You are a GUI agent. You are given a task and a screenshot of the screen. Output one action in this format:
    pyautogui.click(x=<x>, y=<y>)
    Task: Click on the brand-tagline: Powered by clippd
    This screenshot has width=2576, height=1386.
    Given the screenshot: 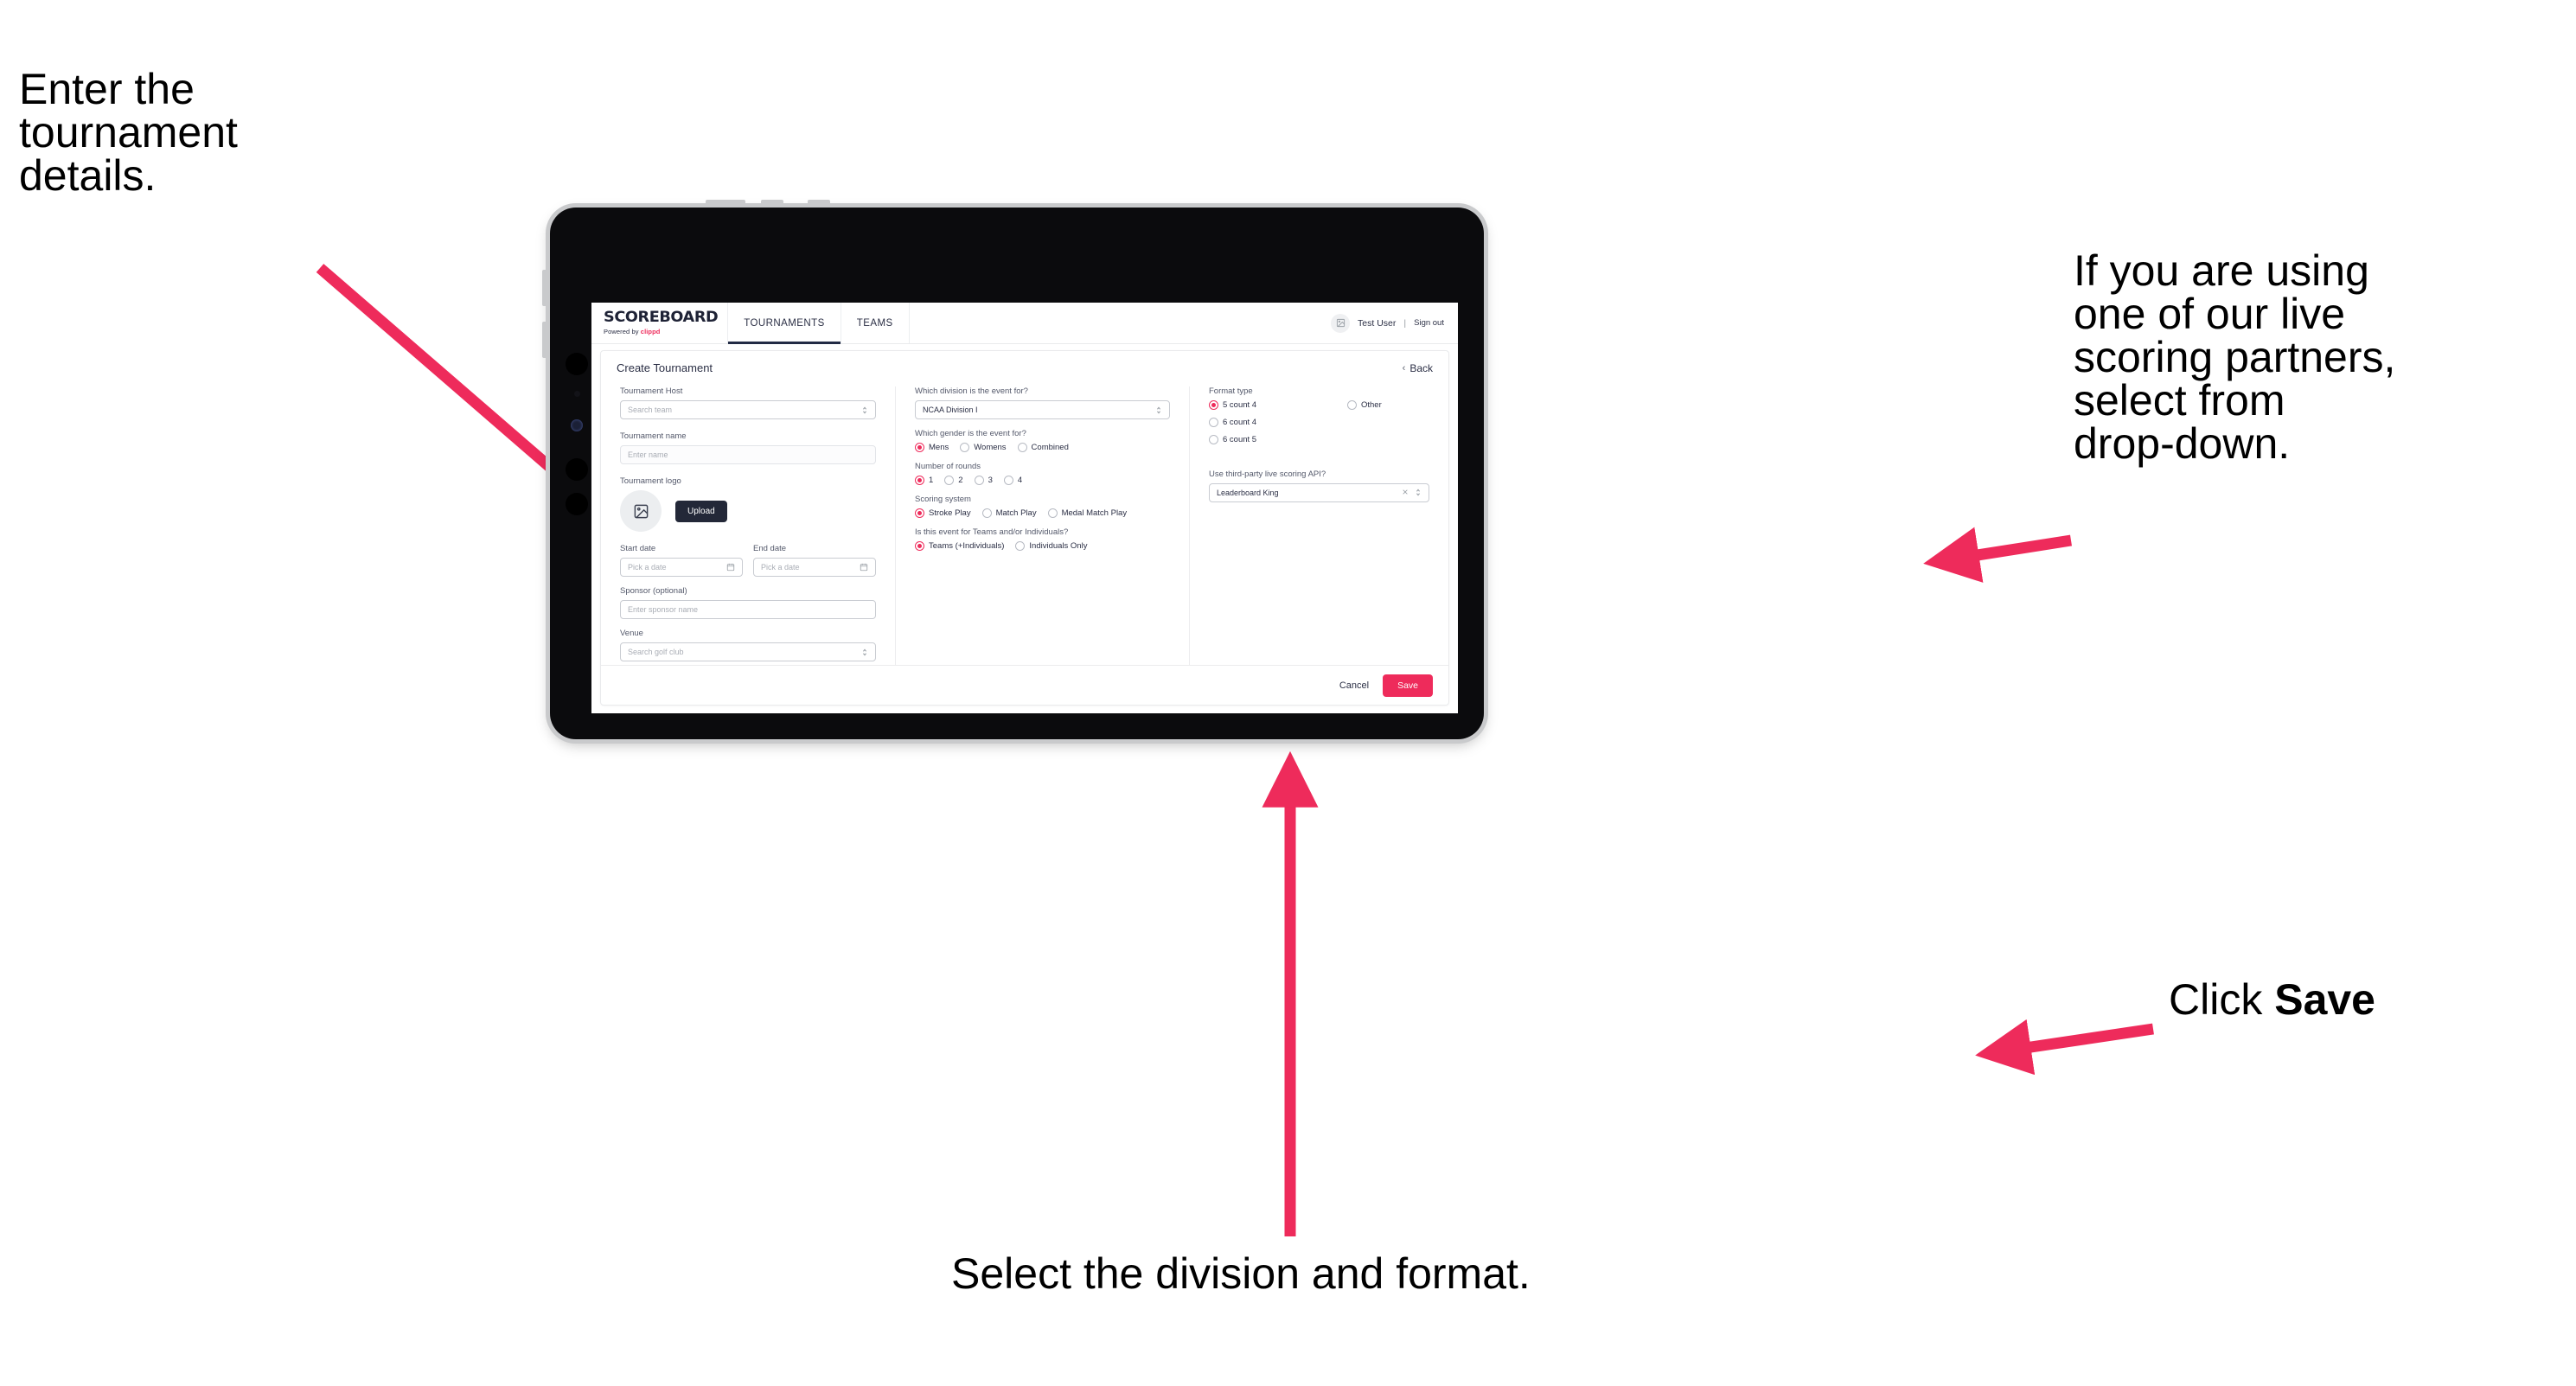 What is the action you would take?
    pyautogui.click(x=658, y=331)
    